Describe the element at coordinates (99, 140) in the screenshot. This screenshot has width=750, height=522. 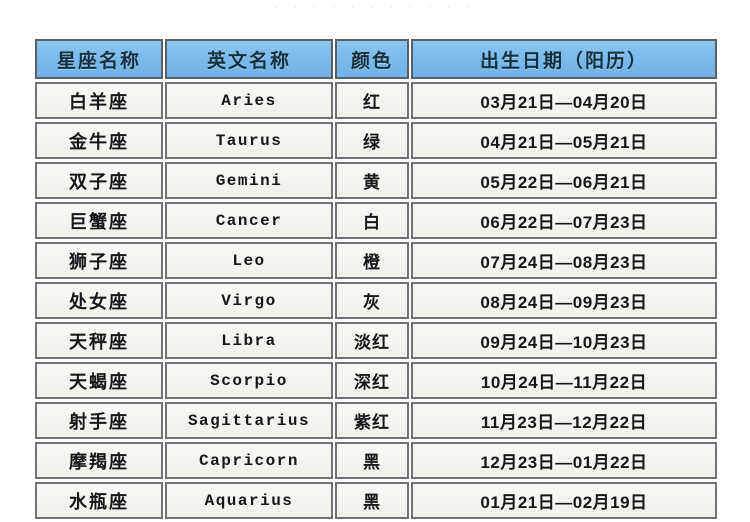
I see `cell-cn-name: 金牛座` at that location.